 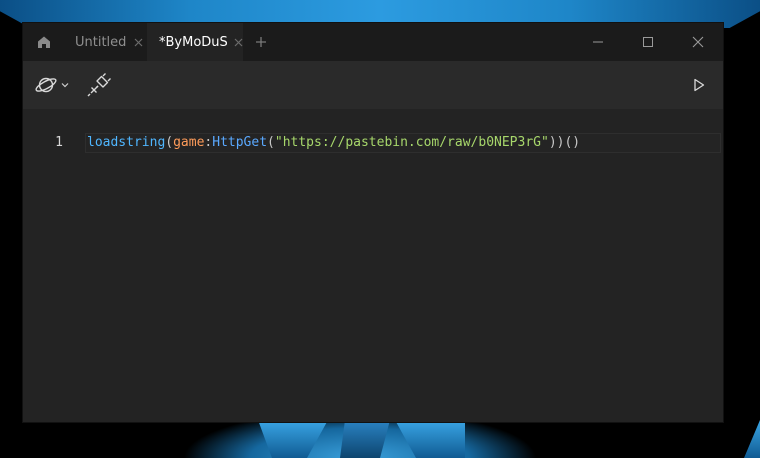 I want to click on plus-icon, so click(x=261, y=42).